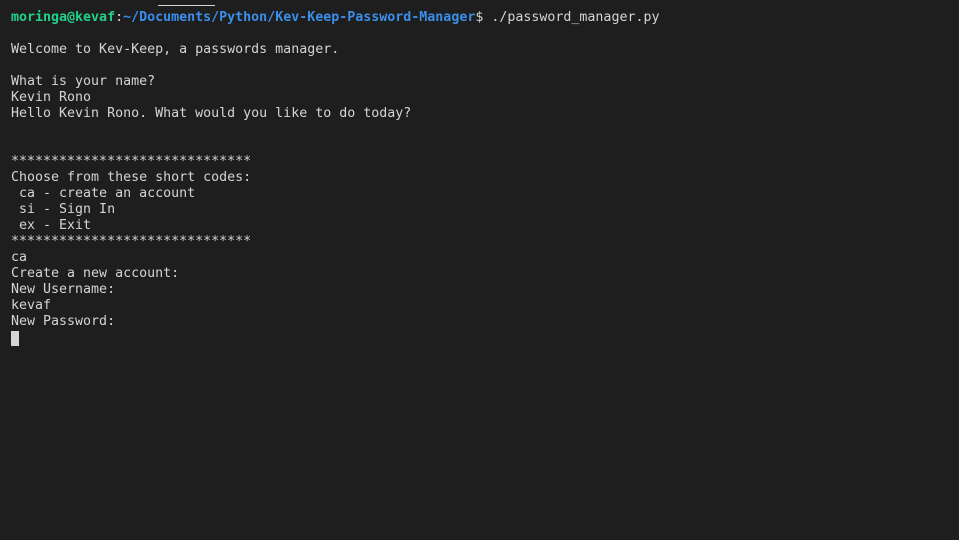  What do you see at coordinates (63, 209) in the screenshot?
I see `output-line: si - Sign In` at bounding box center [63, 209].